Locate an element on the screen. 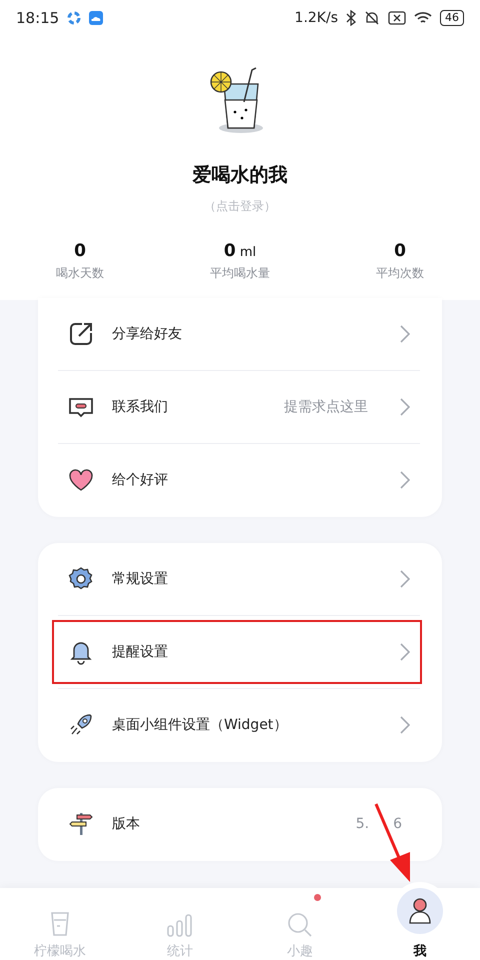 Image resolution: width=480 pixels, height=960 pixels. menu-row: 桌面小组件设置（Widget） is located at coordinates (239, 725).